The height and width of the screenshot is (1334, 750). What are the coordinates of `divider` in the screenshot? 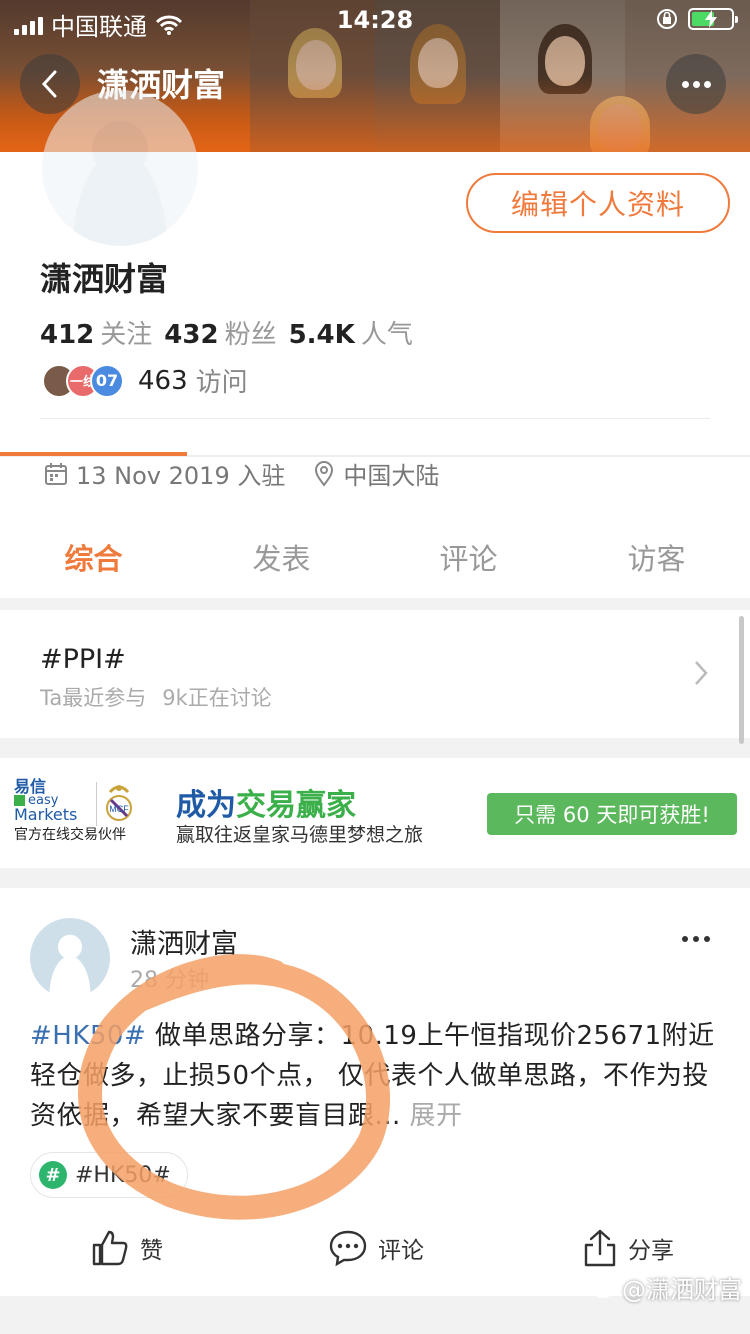 It's located at (375, 418).